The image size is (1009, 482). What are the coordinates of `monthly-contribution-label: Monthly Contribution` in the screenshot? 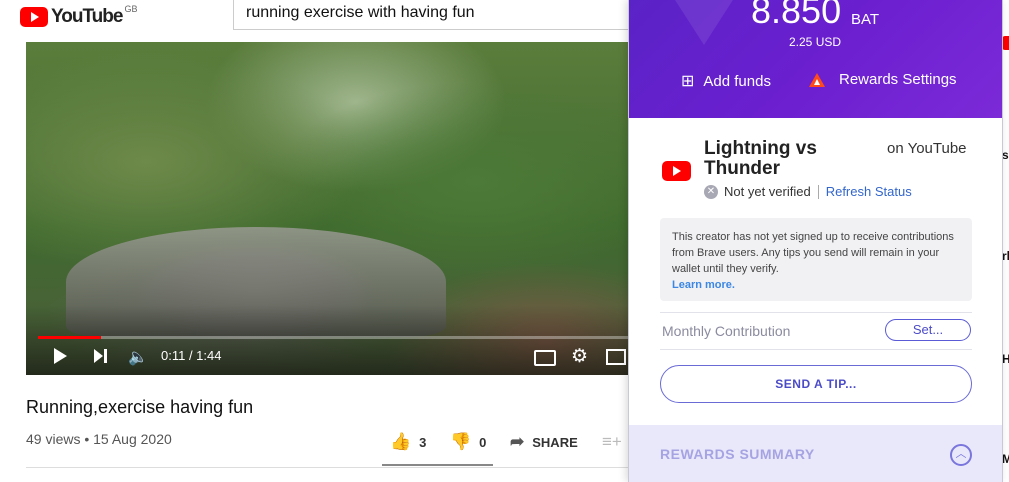 It's located at (726, 331).